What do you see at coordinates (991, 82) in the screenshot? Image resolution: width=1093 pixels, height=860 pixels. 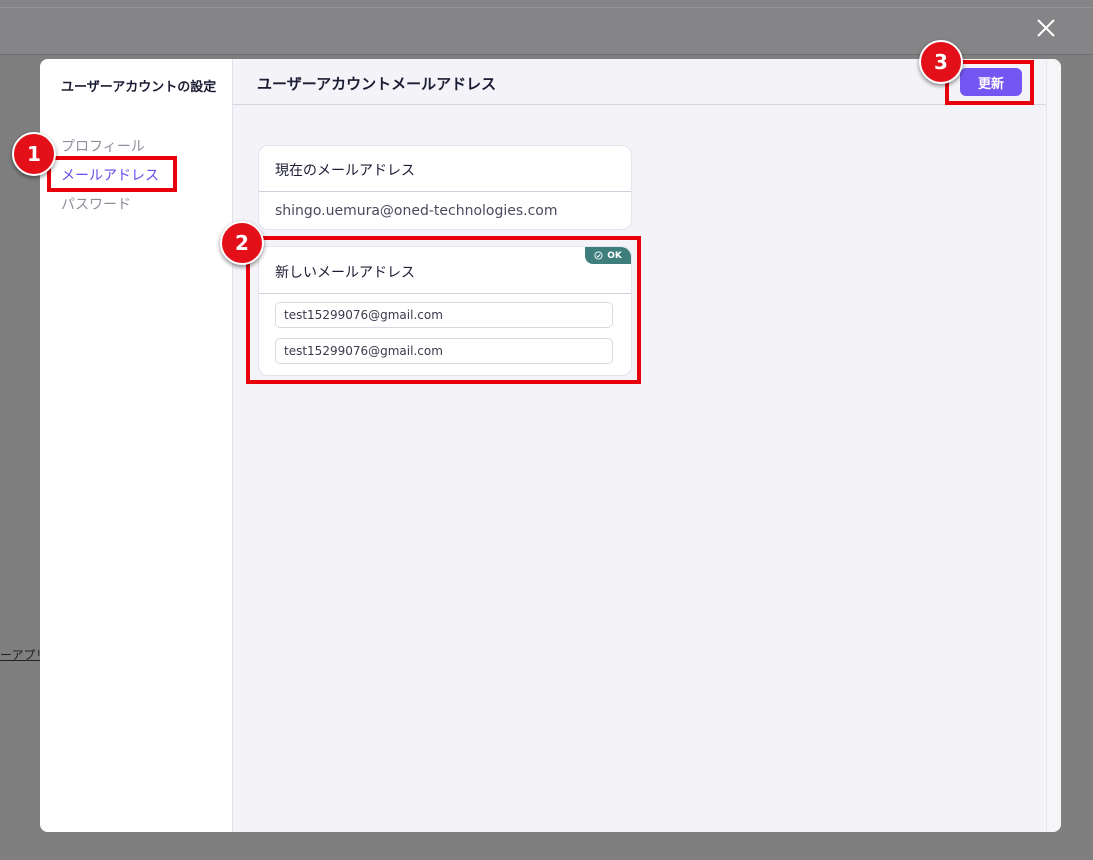 I see `update-button: 更新` at bounding box center [991, 82].